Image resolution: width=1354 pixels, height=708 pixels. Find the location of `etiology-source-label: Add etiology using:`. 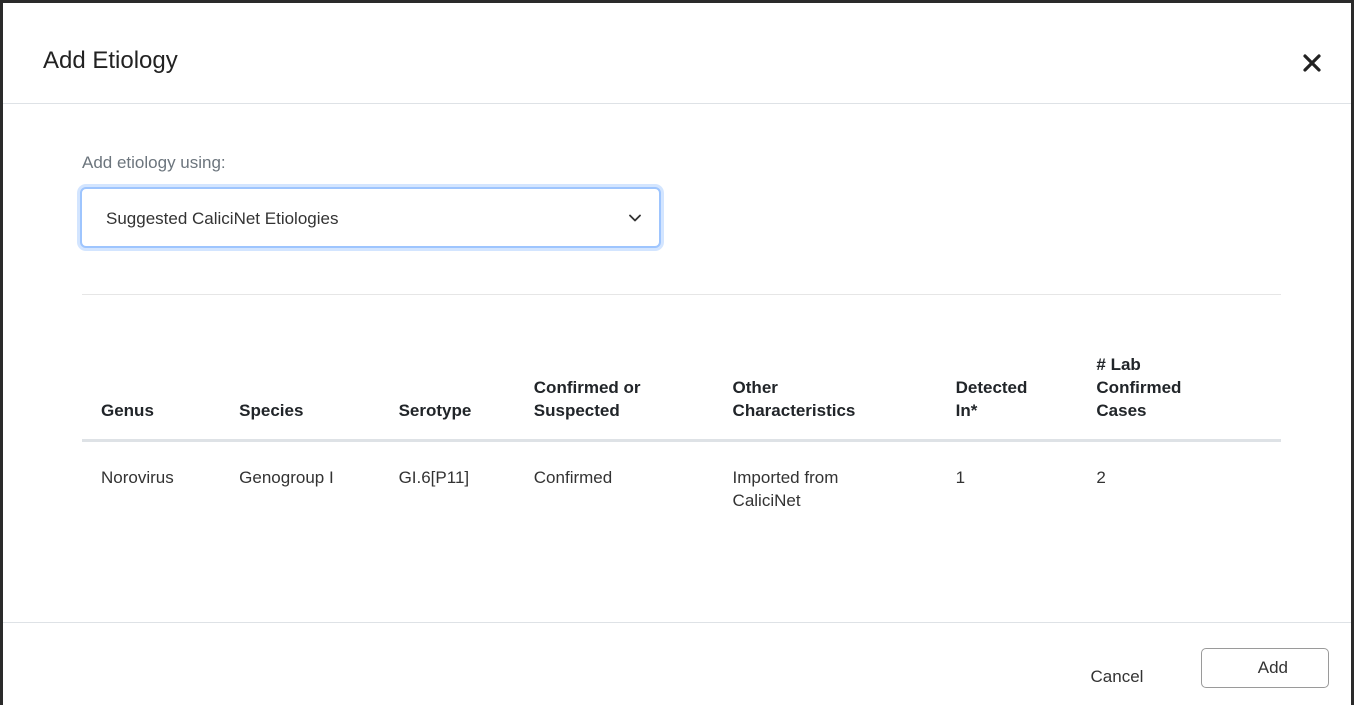

etiology-source-label: Add etiology using: is located at coordinates (154, 162).